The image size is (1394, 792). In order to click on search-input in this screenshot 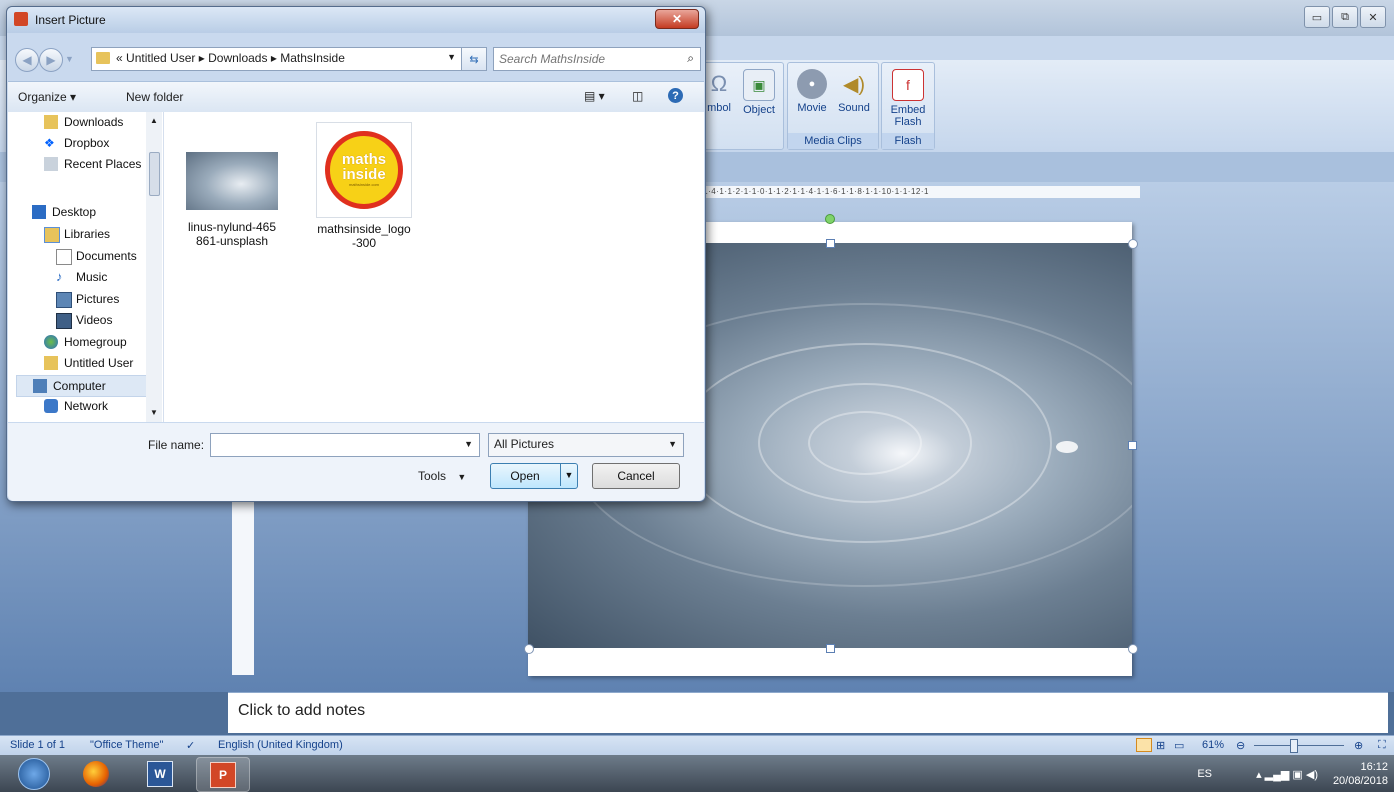, I will do `click(584, 59)`.